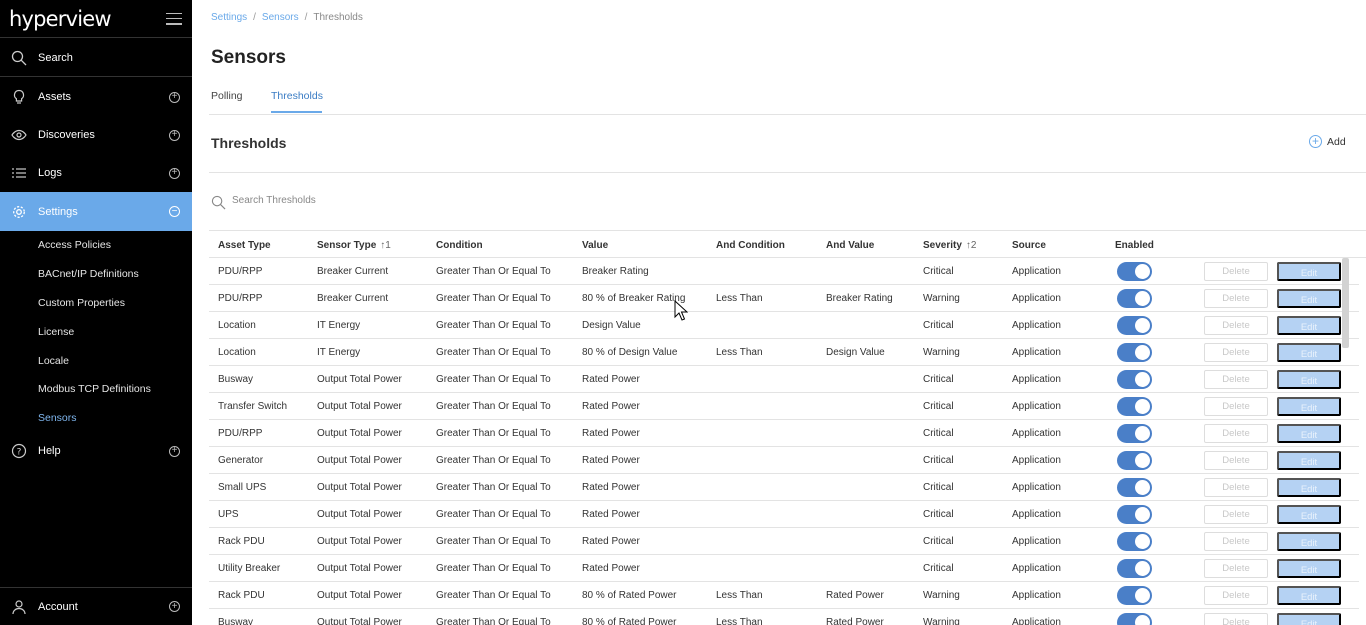 The width and height of the screenshot is (1366, 625). Describe the element at coordinates (595, 245) in the screenshot. I see `col-value: Value` at that location.